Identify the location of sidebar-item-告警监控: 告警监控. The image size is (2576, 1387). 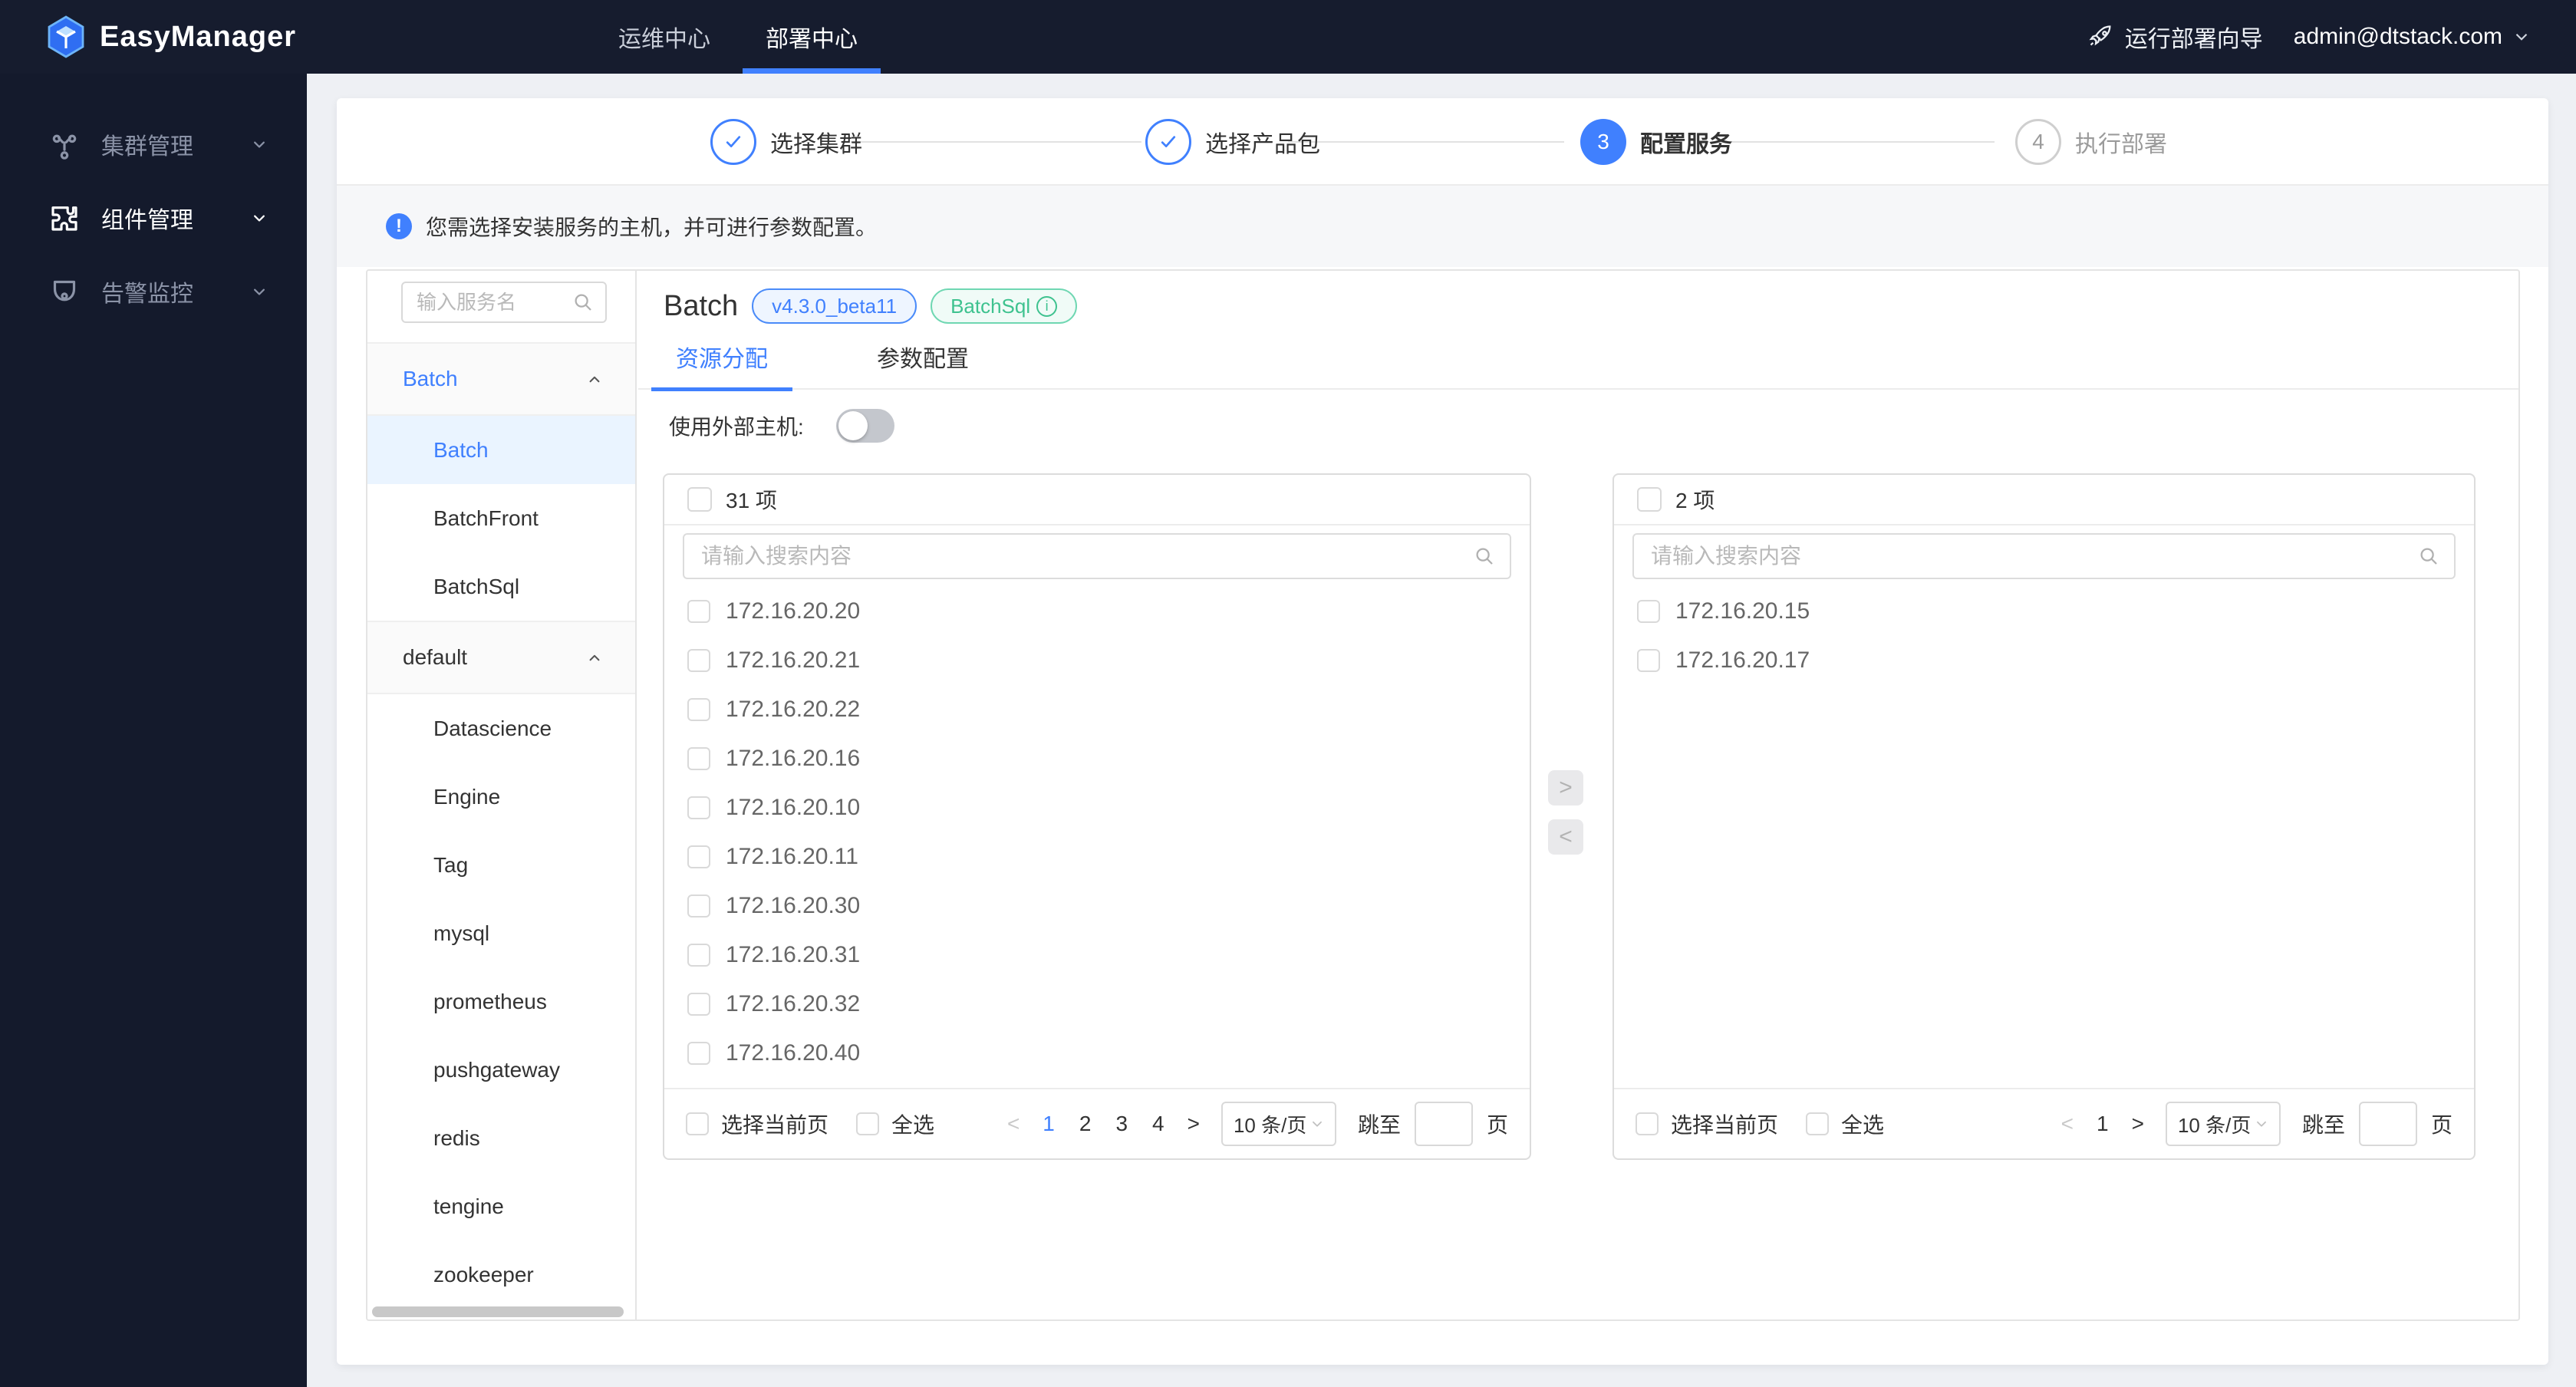
(153, 291).